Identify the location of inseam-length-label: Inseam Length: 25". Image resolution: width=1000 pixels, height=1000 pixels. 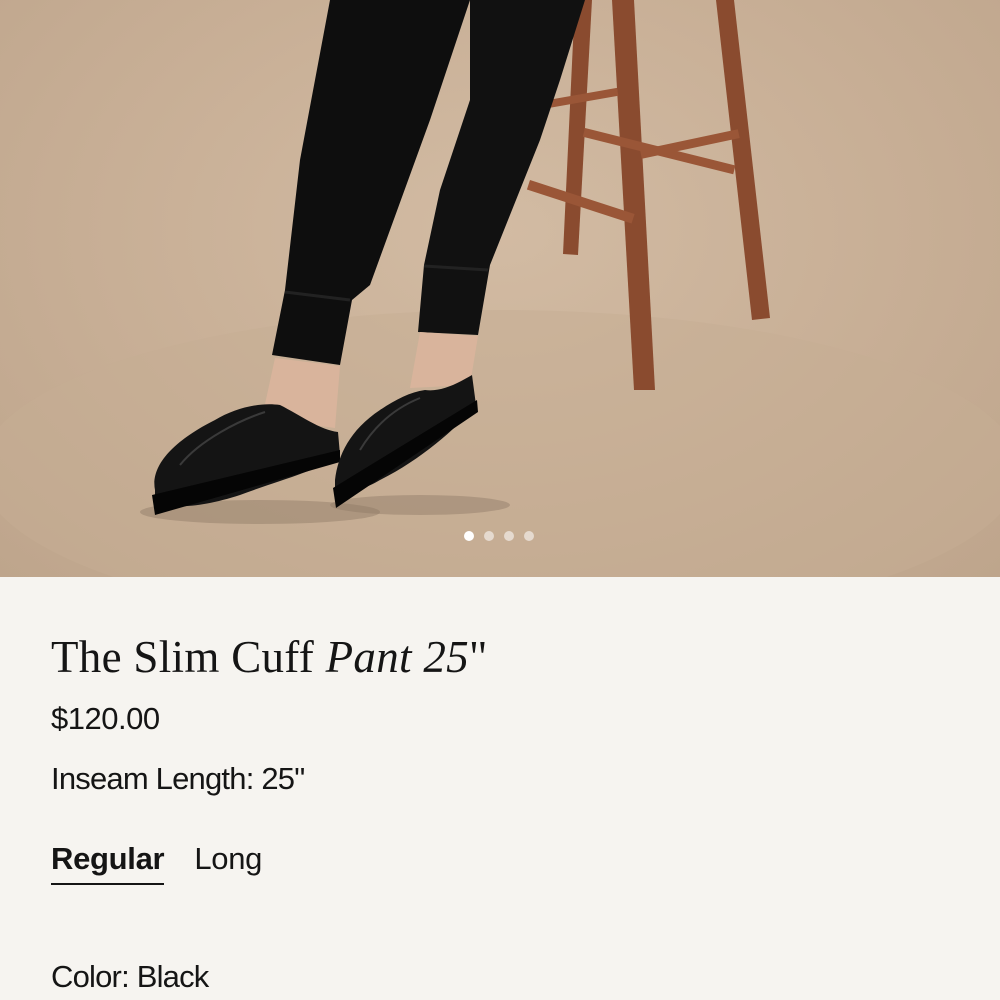
(178, 778).